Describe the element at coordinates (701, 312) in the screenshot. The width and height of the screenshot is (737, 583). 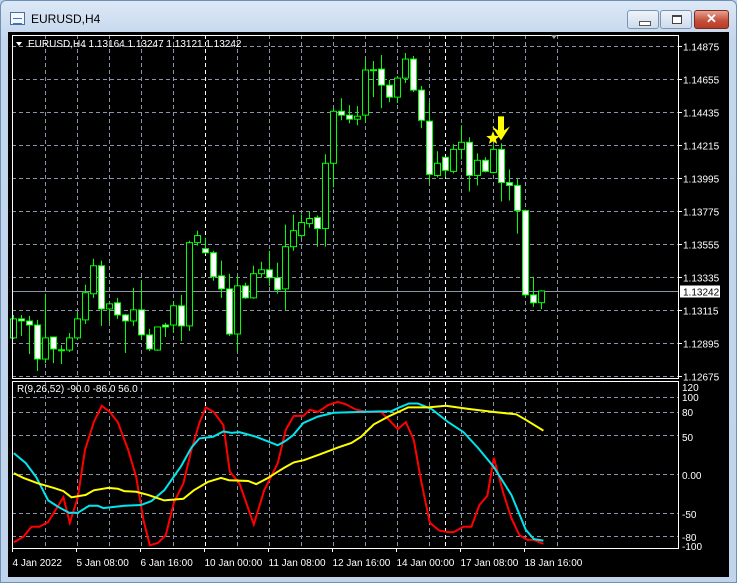
I see `price-tick-label: 1.13115` at that location.